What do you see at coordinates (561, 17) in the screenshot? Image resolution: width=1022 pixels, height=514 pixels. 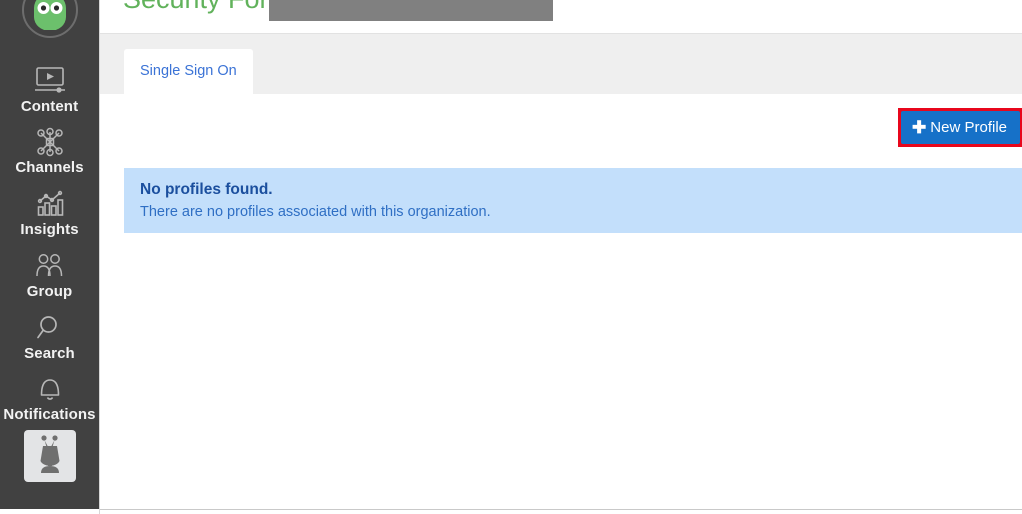 I see `page-header: Security For:` at bounding box center [561, 17].